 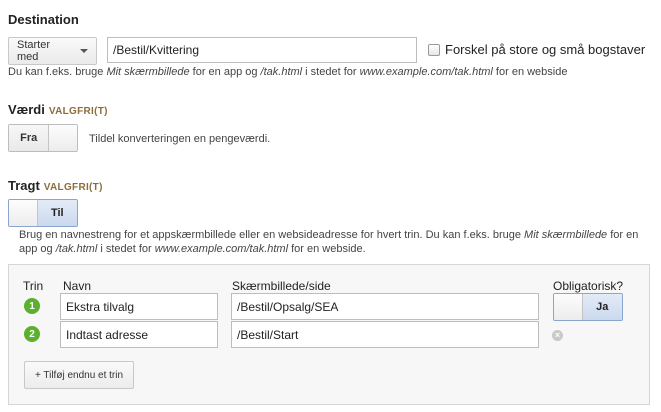 I want to click on column-screen: Skærmbillede/side, so click(x=281, y=286).